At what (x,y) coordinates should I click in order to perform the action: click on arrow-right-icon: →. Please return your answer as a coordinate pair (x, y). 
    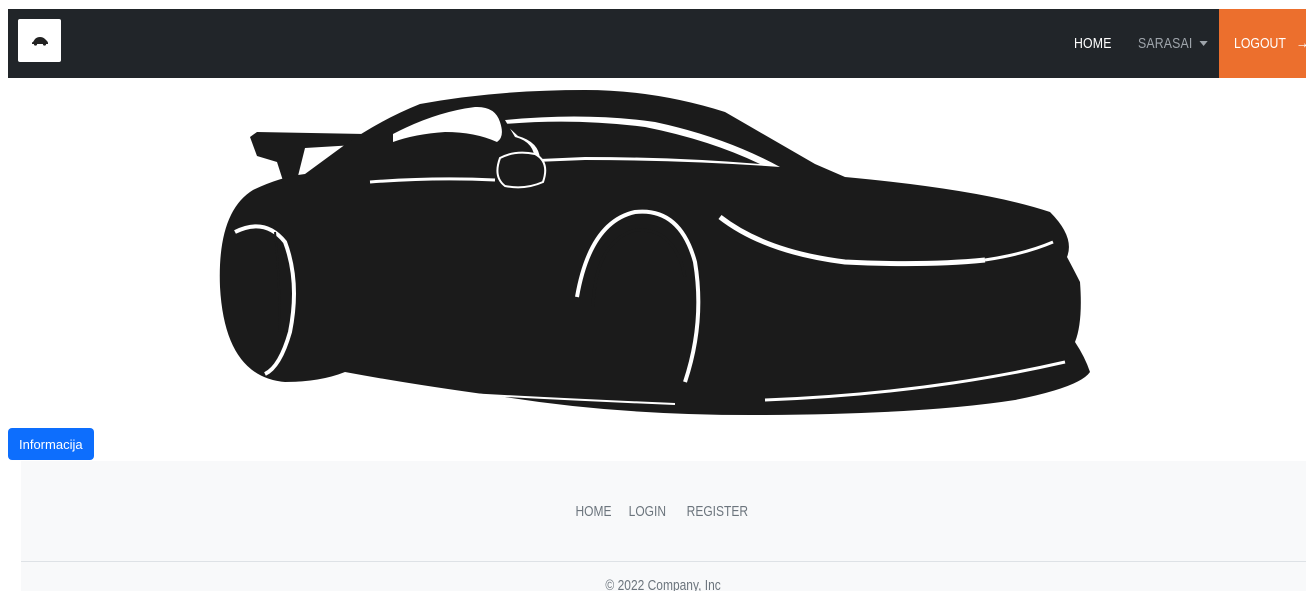
    Looking at the image, I should click on (1301, 44).